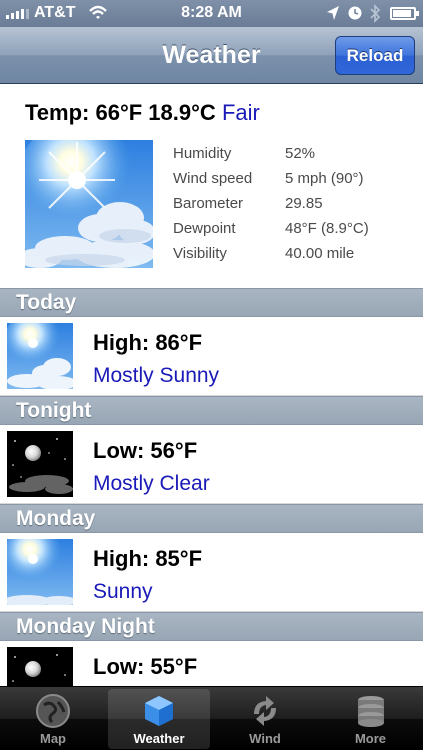  What do you see at coordinates (148, 558) in the screenshot?
I see `forecast-temperature: High: 85°F` at bounding box center [148, 558].